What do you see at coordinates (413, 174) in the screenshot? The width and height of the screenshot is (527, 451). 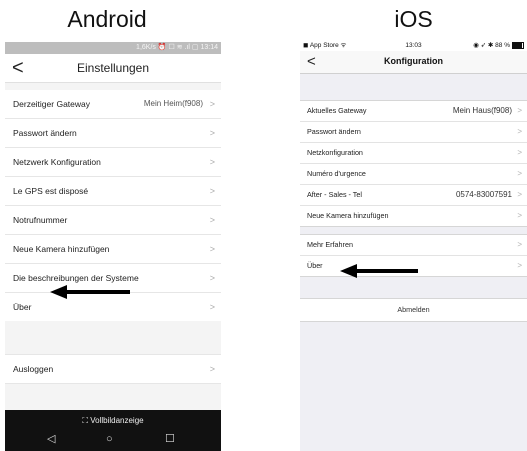 I see `settings-item-emergency: Numéro d'urgence >` at bounding box center [413, 174].